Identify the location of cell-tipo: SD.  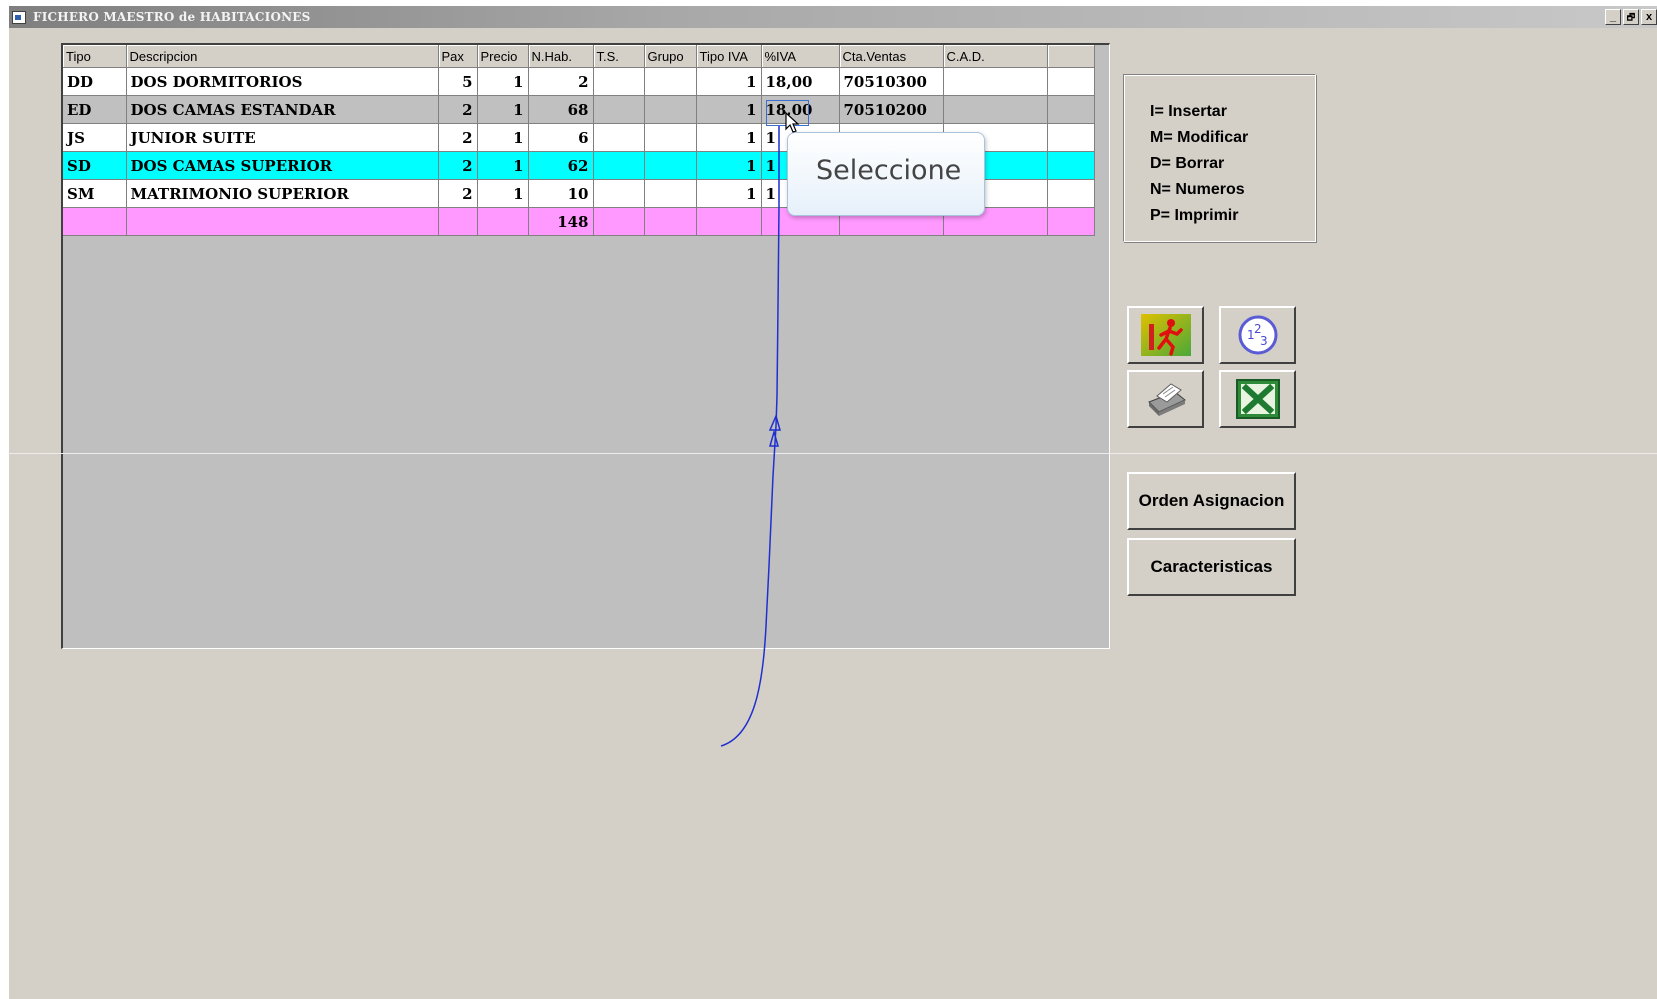
(95, 165).